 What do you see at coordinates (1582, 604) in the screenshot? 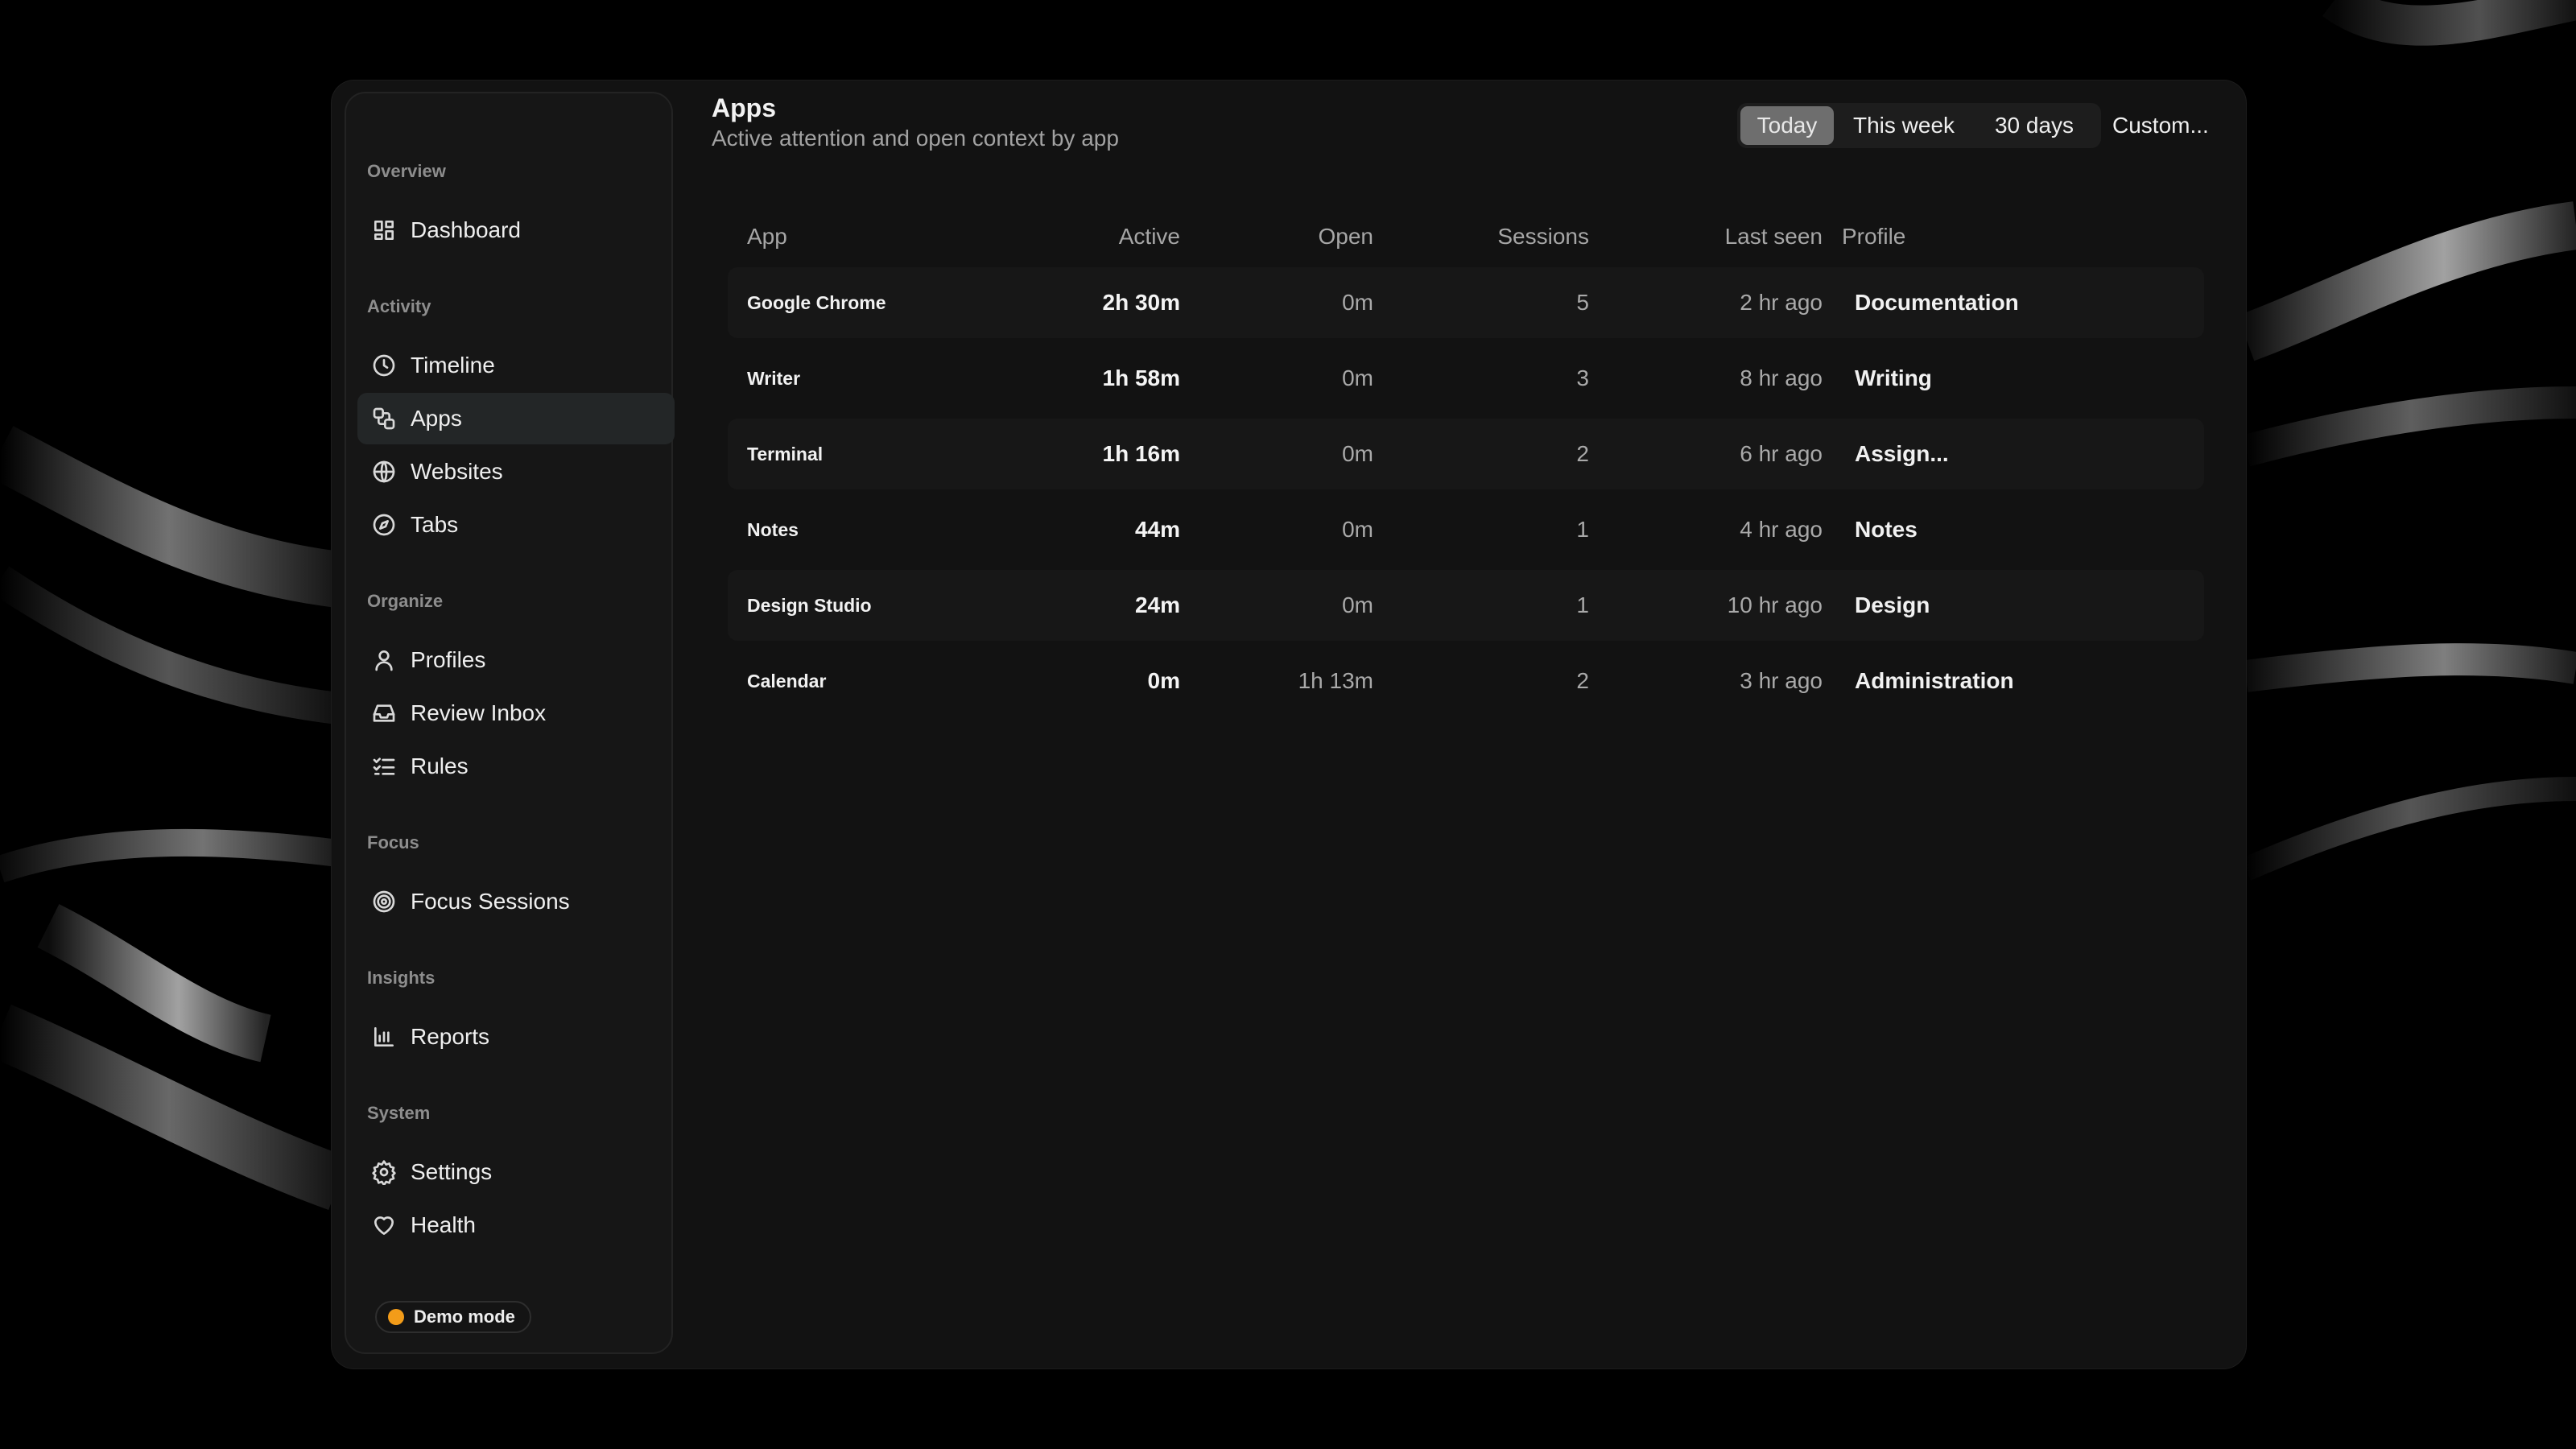
I see `sessions-cell: 1` at bounding box center [1582, 604].